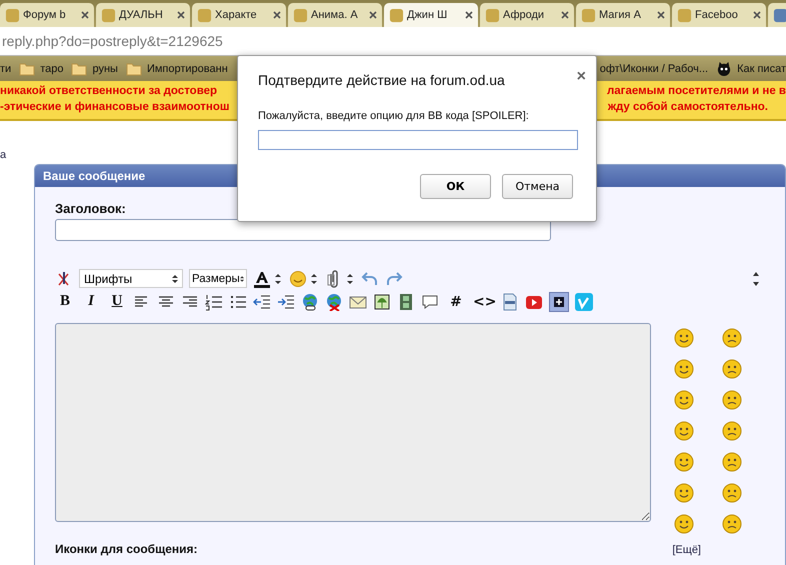 Image resolution: width=786 pixels, height=565 pixels. Describe the element at coordinates (117, 302) in the screenshot. I see `format-button: U` at that location.